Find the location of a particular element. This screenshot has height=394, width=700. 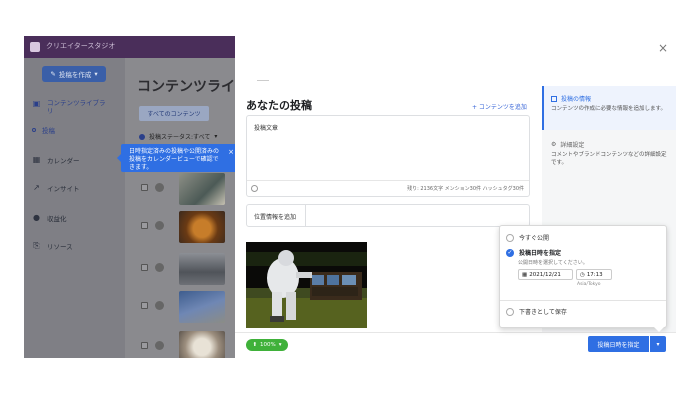

post-status-filter: 投稿ステータス:すべて ▾ is located at coordinates (178, 136).